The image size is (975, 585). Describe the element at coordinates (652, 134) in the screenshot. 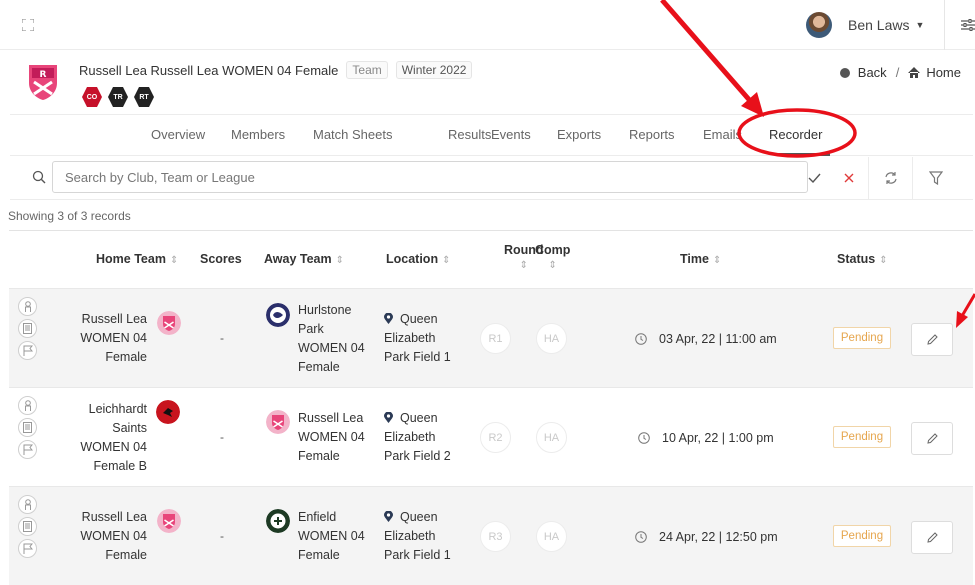

I see `tab-reports: Reports` at that location.